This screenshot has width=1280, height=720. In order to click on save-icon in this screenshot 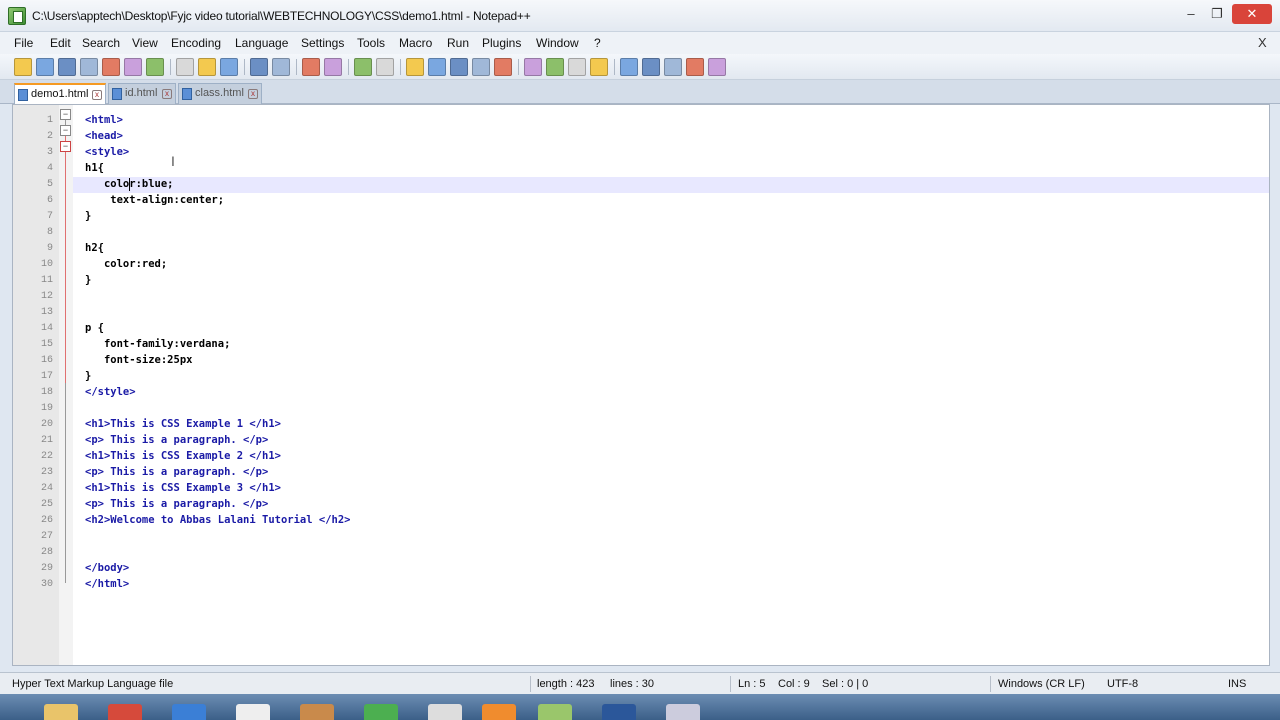, I will do `click(67, 67)`.